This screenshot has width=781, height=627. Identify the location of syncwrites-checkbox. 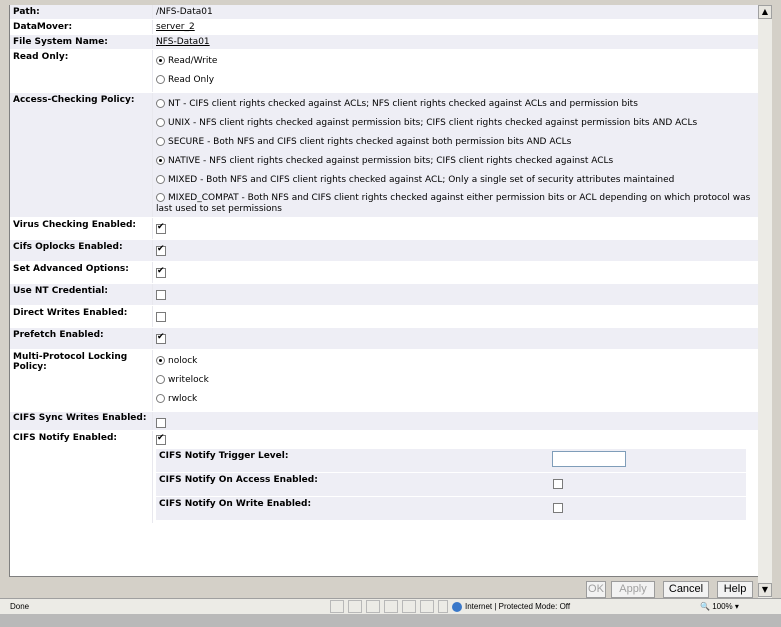
(161, 423).